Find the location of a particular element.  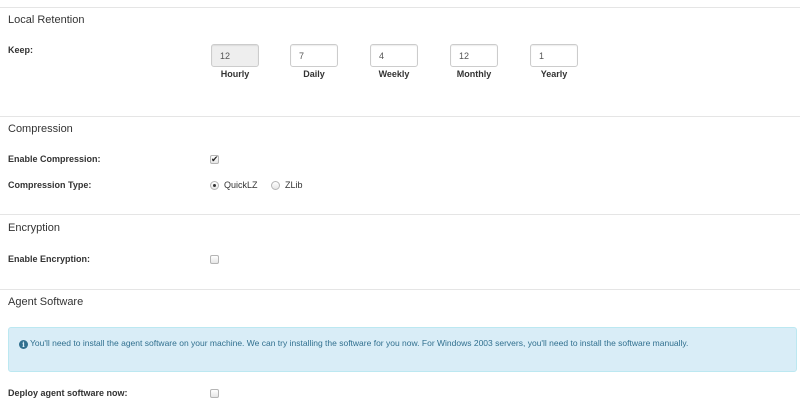

keep-daily: Daily is located at coordinates (314, 61).